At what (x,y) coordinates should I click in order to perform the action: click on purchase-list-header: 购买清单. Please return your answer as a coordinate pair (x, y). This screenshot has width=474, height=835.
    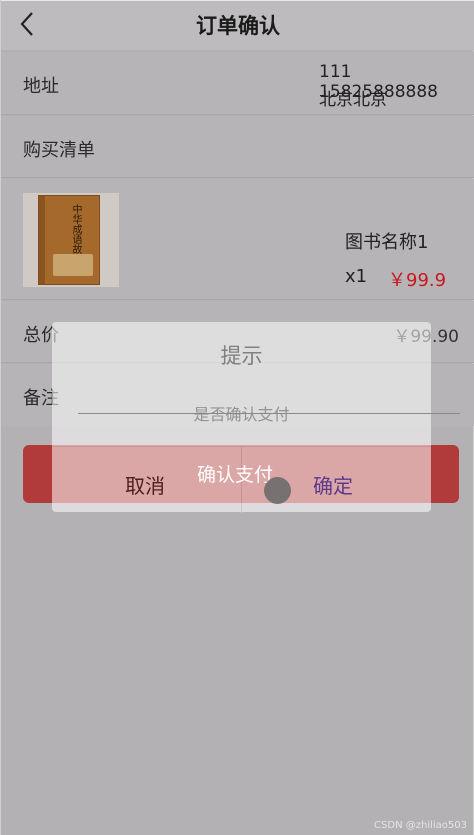
    Looking at the image, I should click on (237, 147).